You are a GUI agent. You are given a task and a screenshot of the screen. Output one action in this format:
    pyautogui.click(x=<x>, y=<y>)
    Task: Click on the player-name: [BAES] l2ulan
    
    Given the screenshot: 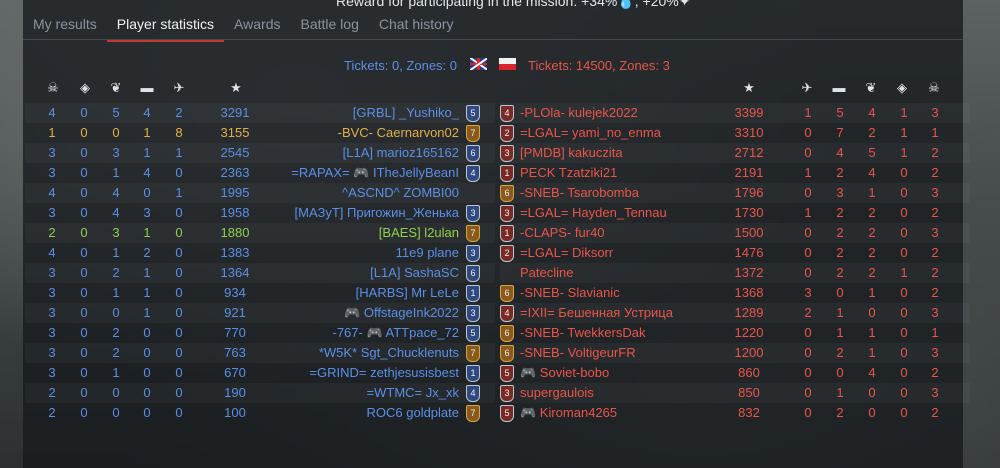 What is the action you would take?
    pyautogui.click(x=419, y=233)
    